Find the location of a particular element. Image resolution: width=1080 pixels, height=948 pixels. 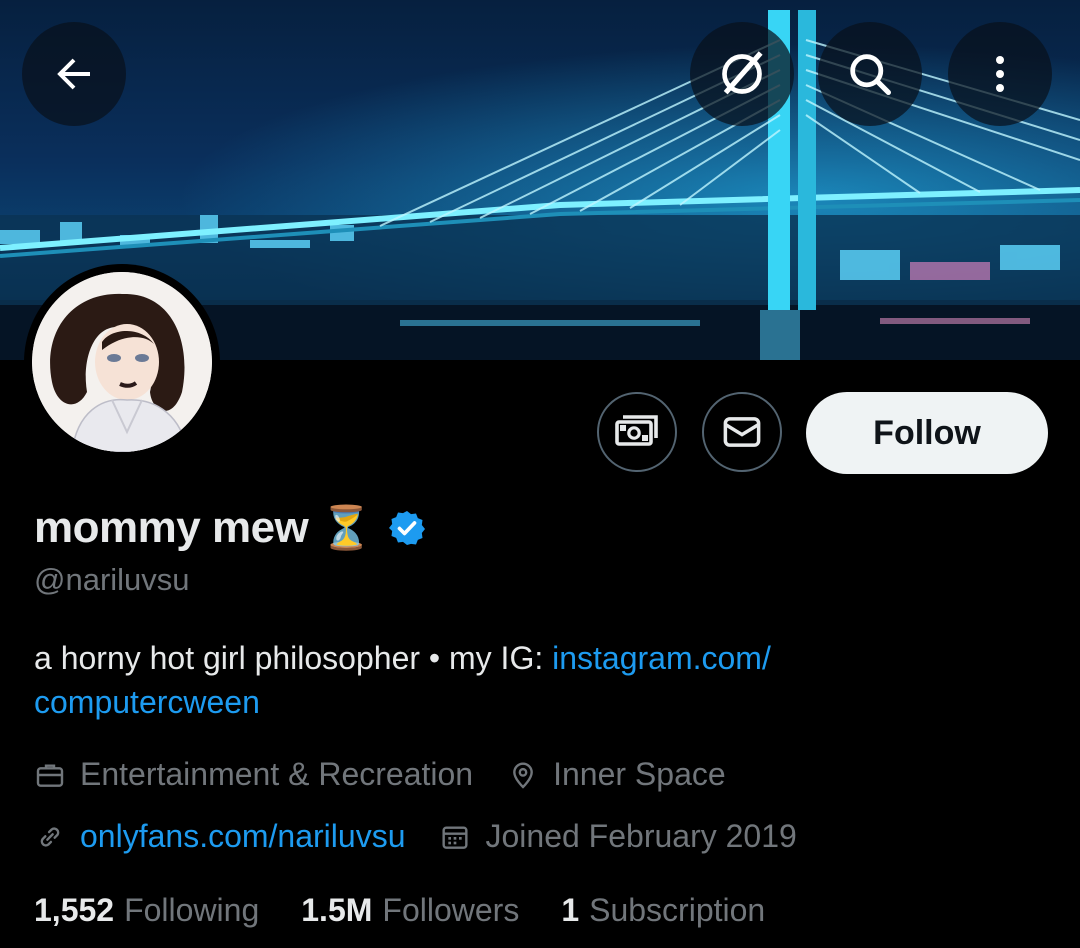

category-item: Entertainment & Recreation is located at coordinates (253, 774).